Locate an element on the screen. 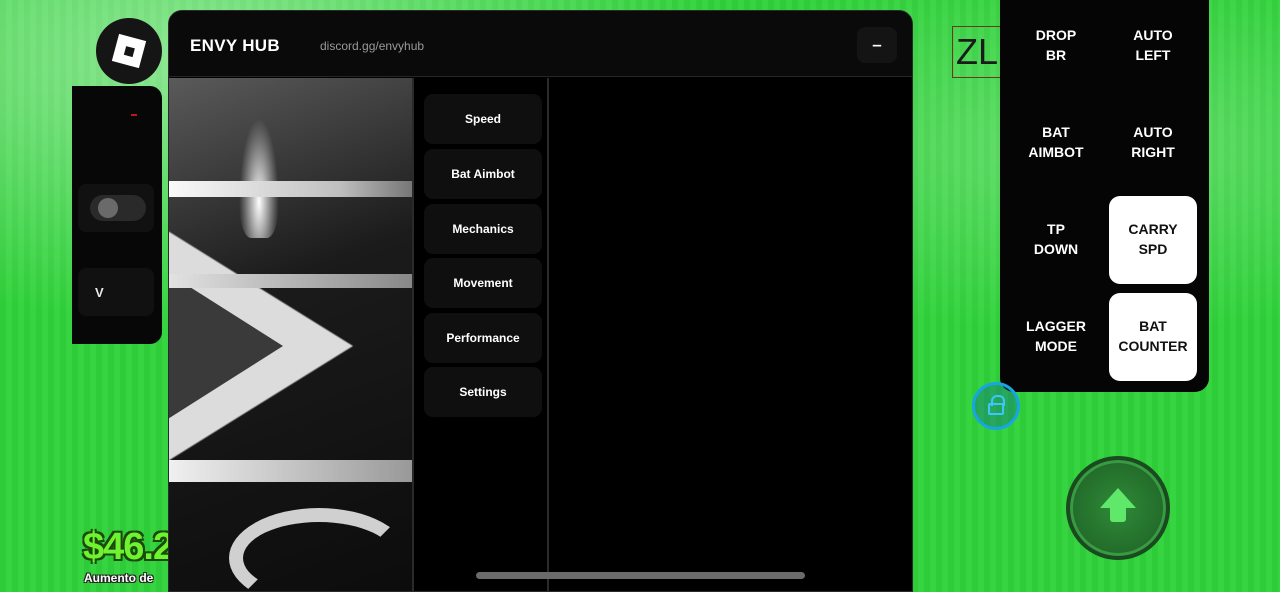 The image size is (1280, 592). bind-auto-left: AUTO LEFT is located at coordinates (1153, 46).